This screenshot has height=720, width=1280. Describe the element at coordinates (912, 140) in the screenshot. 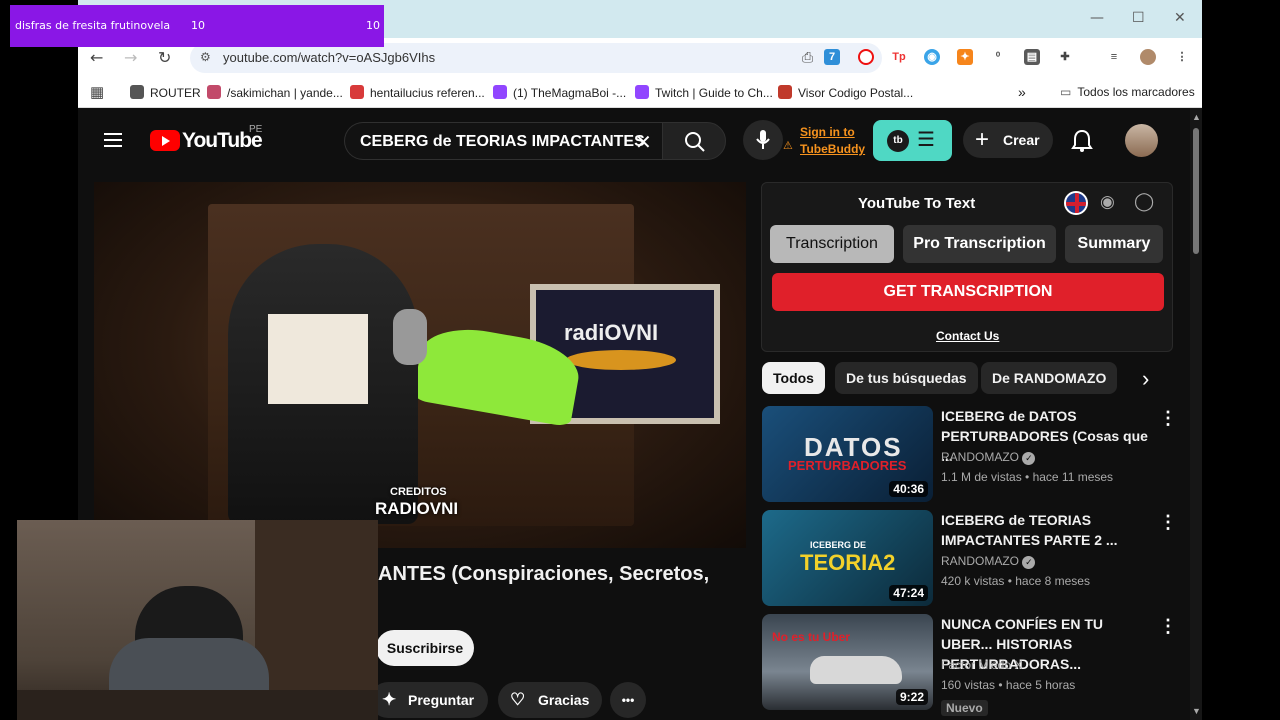

I see `tubebuddy-button: tb ☰` at that location.